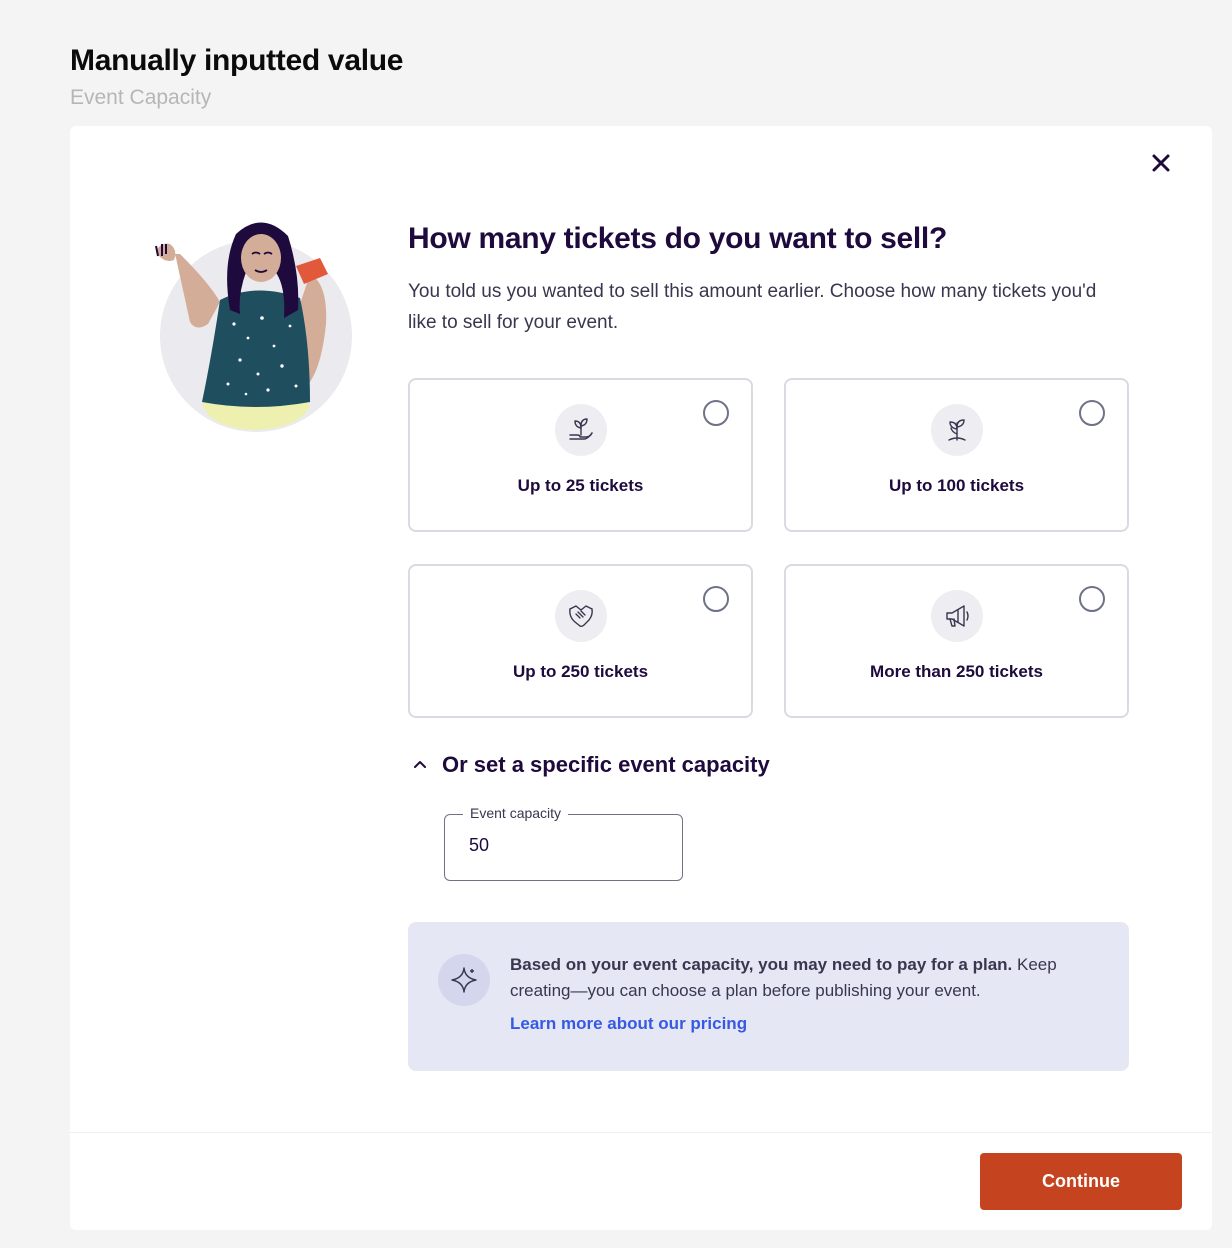 Image resolution: width=1232 pixels, height=1248 pixels. I want to click on event-capacity-input, so click(564, 845).